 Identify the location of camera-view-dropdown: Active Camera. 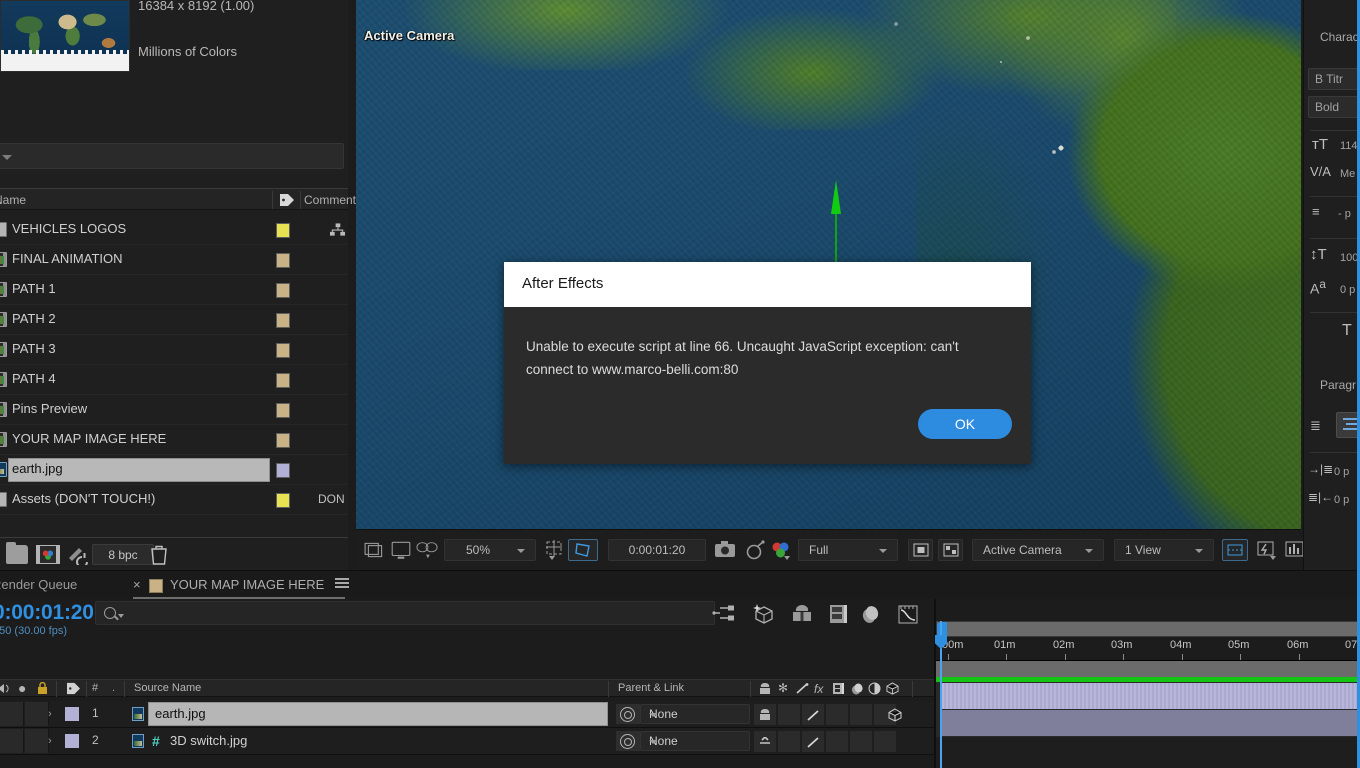
(1038, 550).